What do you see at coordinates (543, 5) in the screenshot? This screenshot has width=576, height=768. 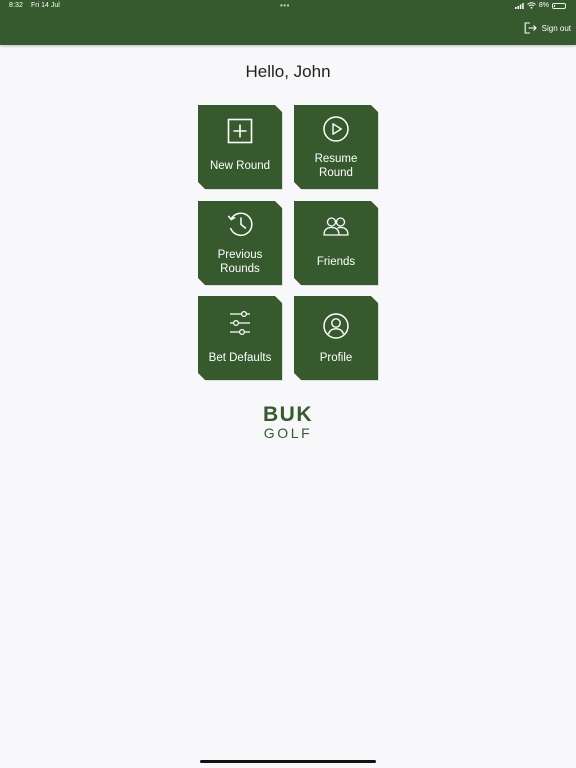 I see `battery-percent: 8%` at bounding box center [543, 5].